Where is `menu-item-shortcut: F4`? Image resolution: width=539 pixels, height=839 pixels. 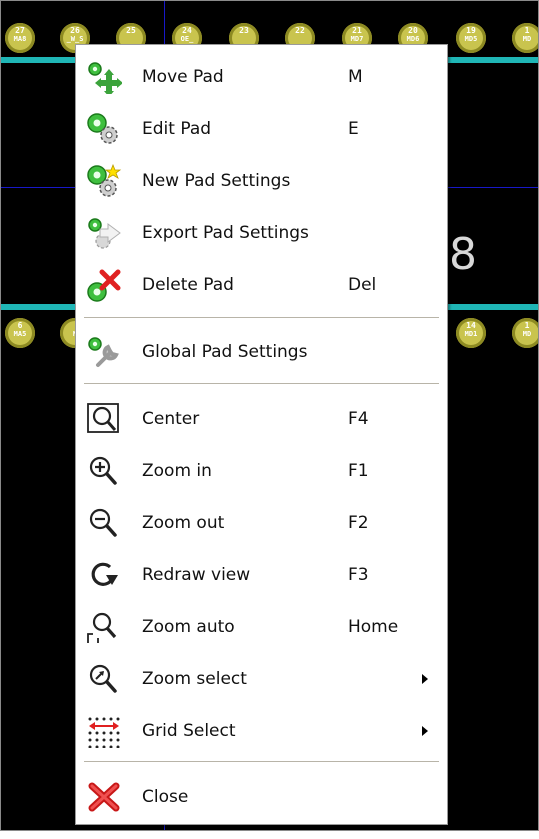
menu-item-shortcut: F4 is located at coordinates (358, 419).